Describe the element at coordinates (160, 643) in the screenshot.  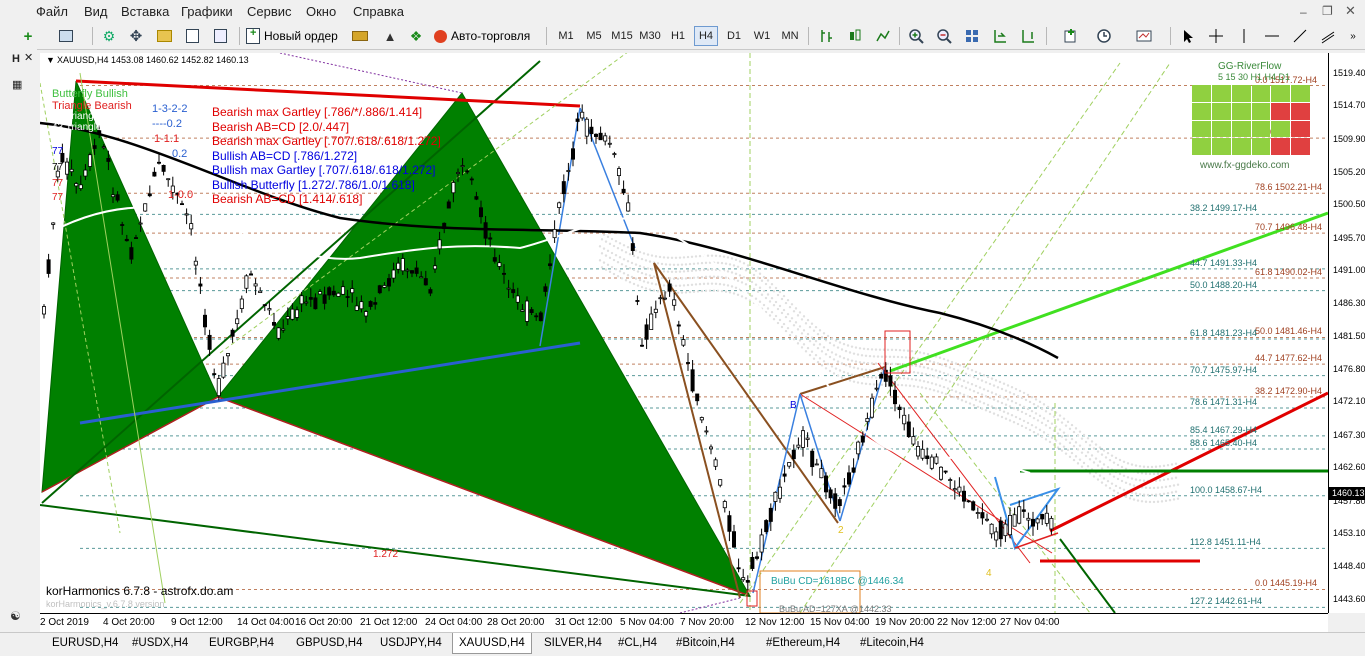
I see `symbol-tab: #USDX,H4` at that location.